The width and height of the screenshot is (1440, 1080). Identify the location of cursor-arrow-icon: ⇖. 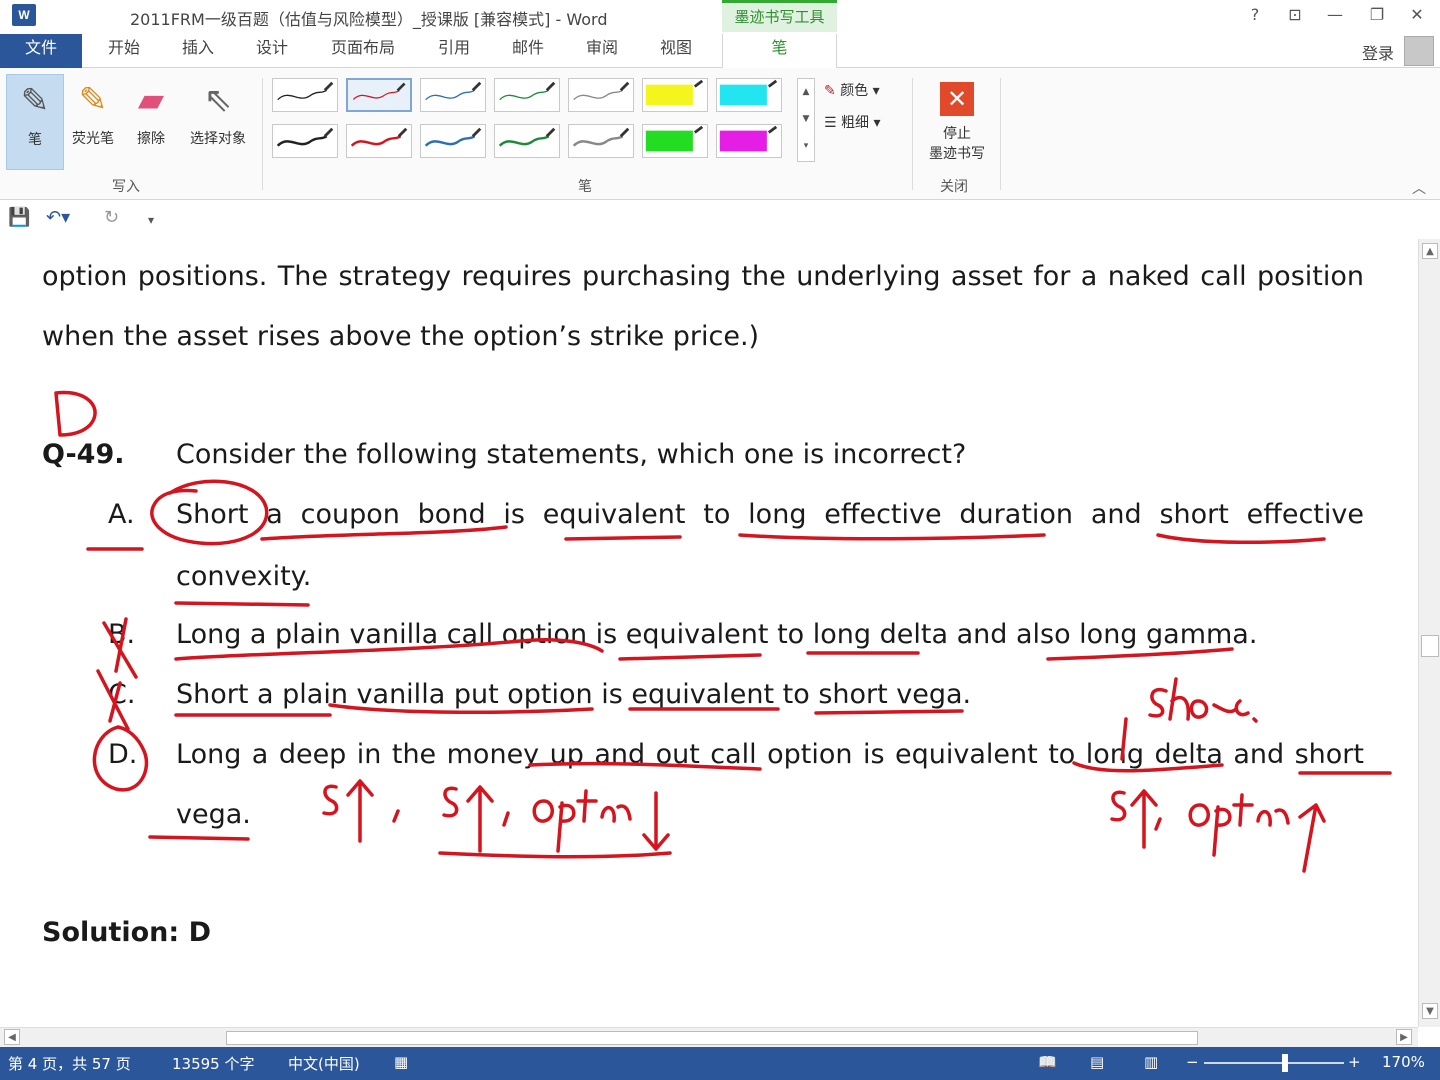
(218, 100).